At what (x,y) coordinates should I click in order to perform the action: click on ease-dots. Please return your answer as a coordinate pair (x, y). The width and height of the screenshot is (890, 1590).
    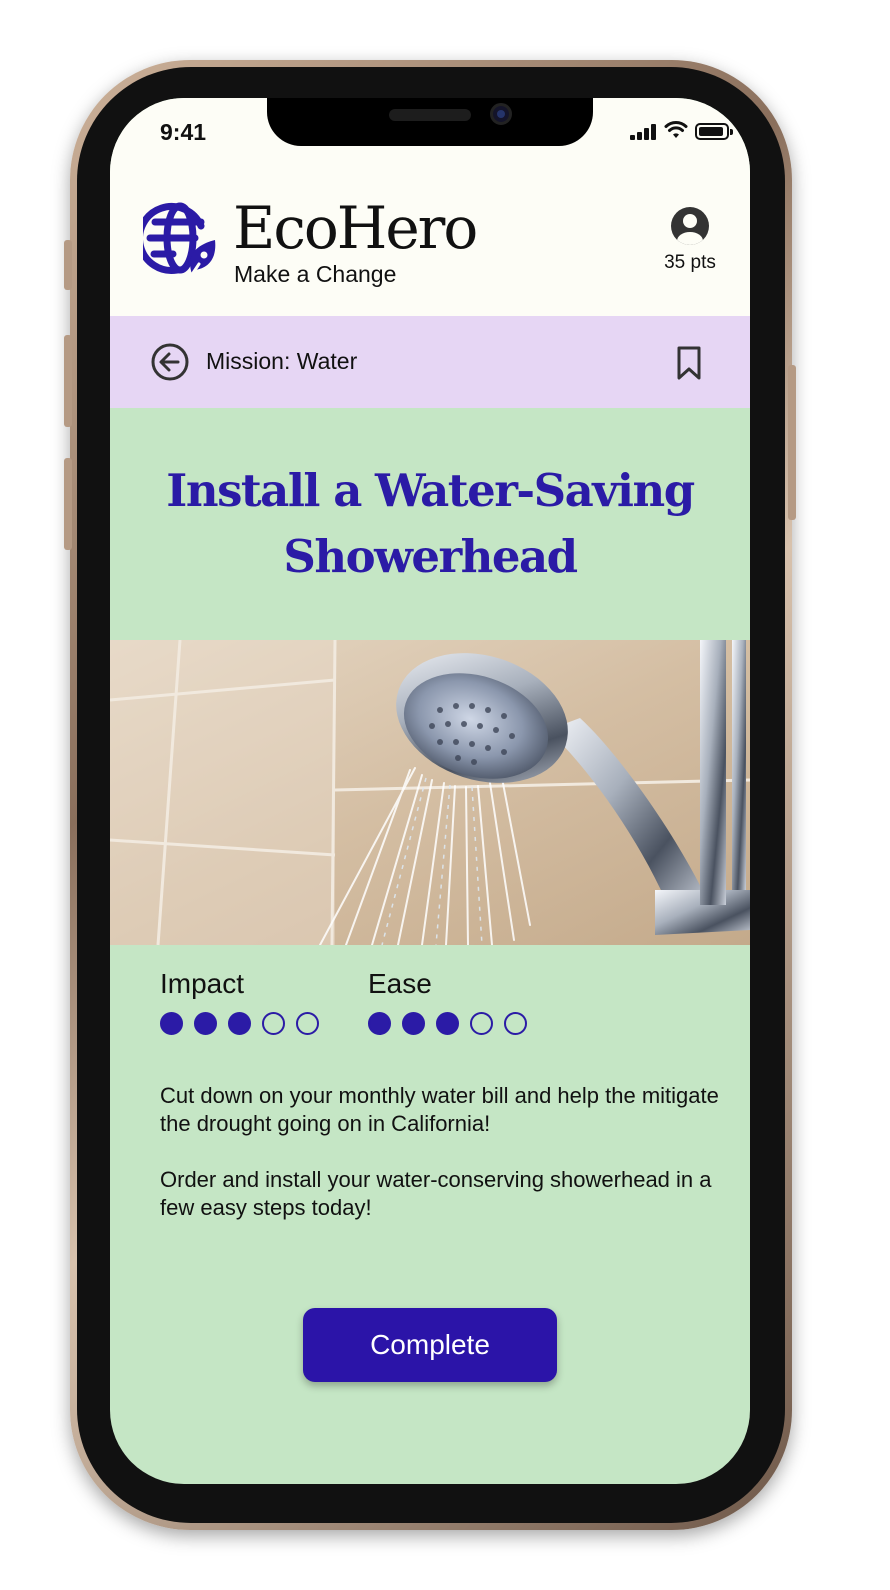
    Looking at the image, I should click on (447, 1023).